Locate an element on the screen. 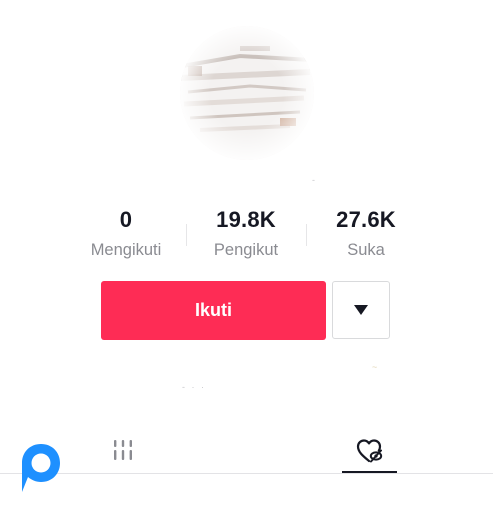 The height and width of the screenshot is (509, 493). bio-artifact: ~ is located at coordinates (375, 367).